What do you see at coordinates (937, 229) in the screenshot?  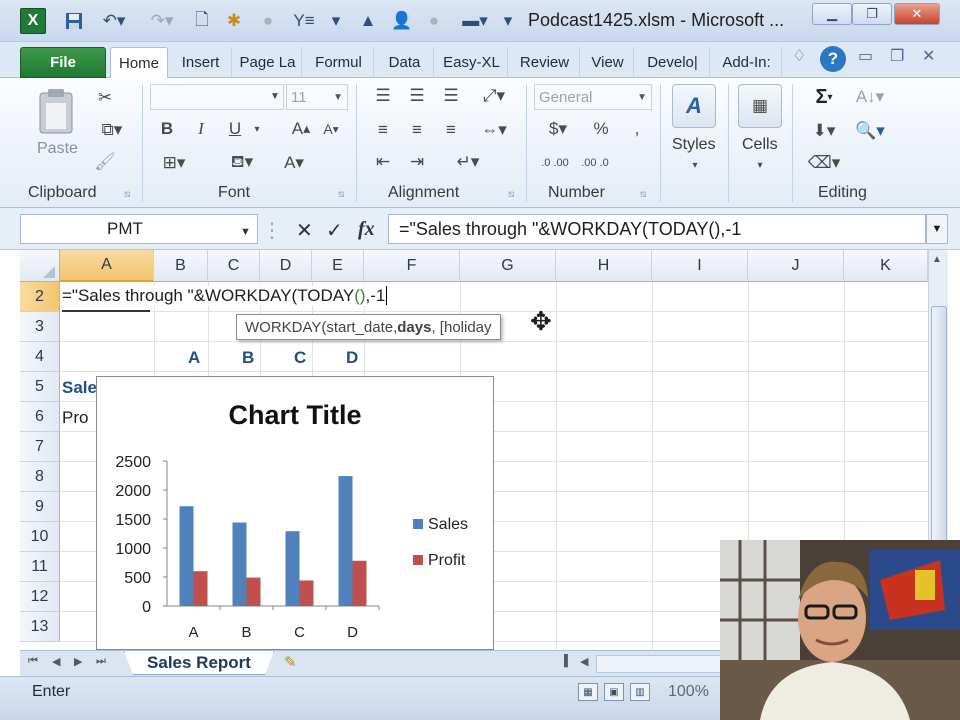 I see `expand-formula-bar-icon: ▼` at bounding box center [937, 229].